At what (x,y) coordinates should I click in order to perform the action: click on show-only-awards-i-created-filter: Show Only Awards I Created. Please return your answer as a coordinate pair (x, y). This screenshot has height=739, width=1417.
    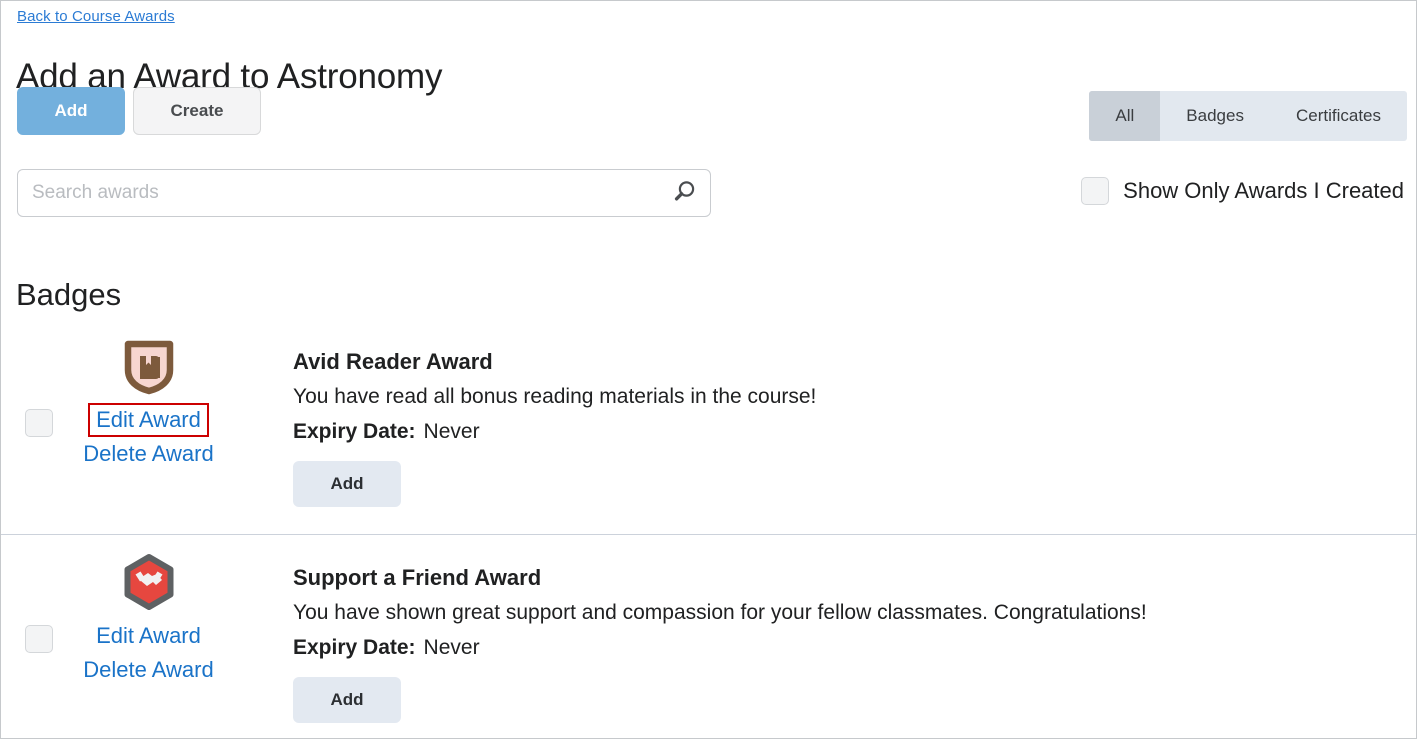
    Looking at the image, I should click on (1242, 191).